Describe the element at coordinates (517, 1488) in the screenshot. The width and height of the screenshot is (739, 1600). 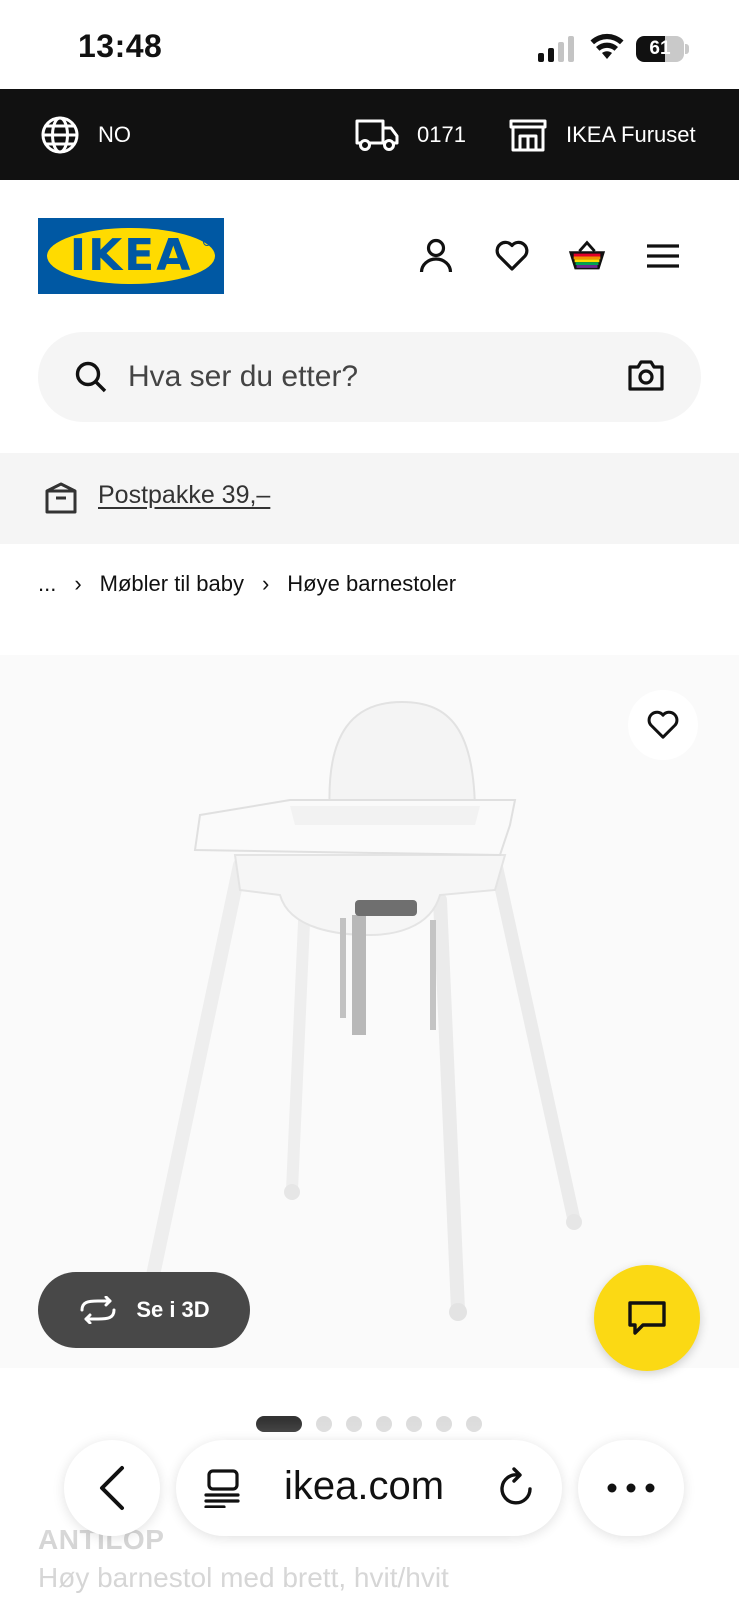
I see `reload-icon` at that location.